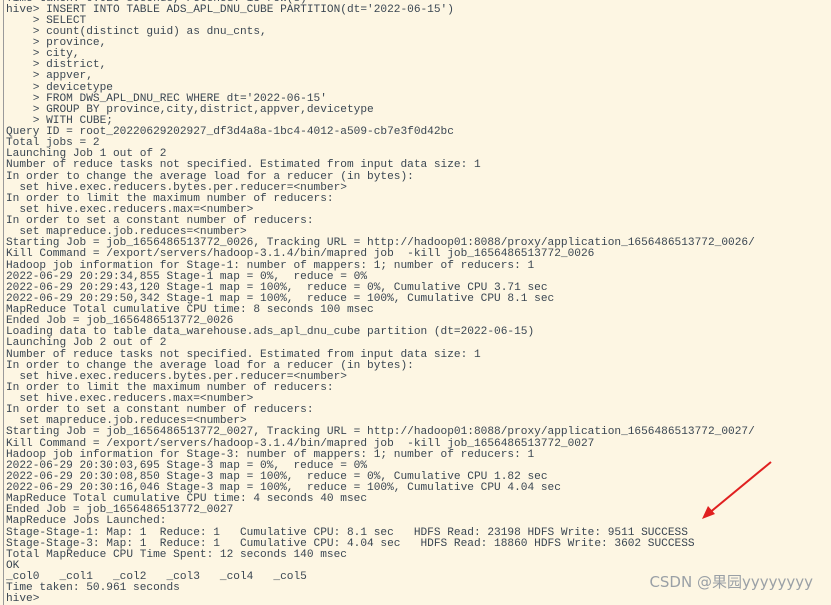 Image resolution: width=831 pixels, height=605 pixels. What do you see at coordinates (731, 582) in the screenshot?
I see `watermark: CSDN @果园yyyyyyyy` at bounding box center [731, 582].